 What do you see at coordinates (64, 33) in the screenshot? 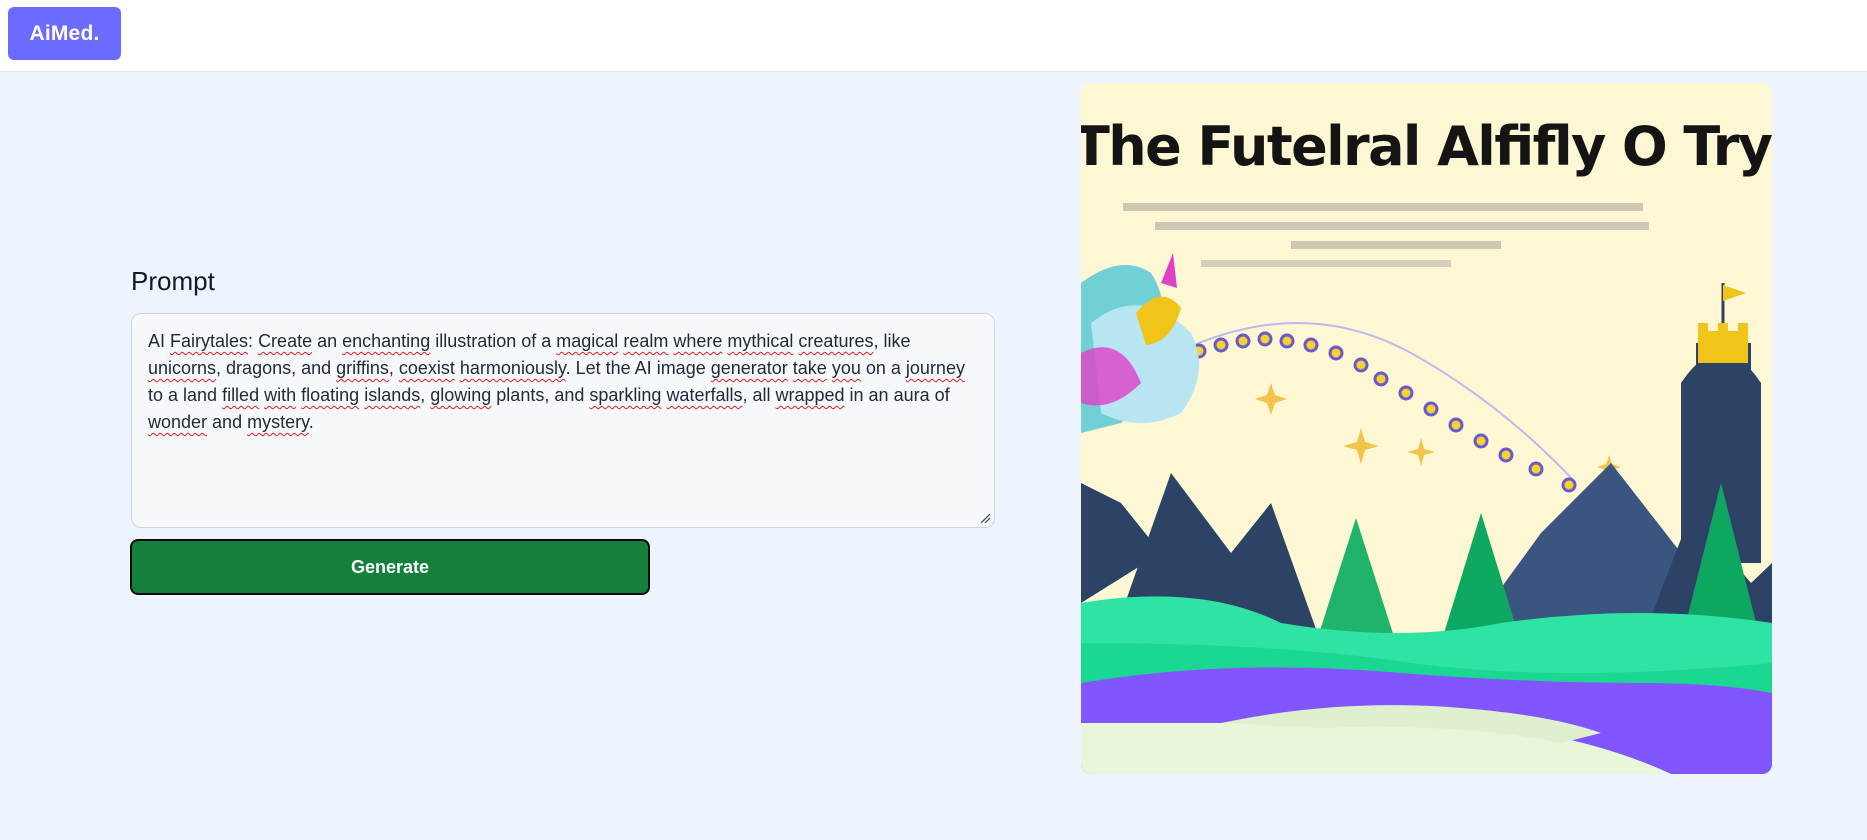
I see `logo: AiMed.` at bounding box center [64, 33].